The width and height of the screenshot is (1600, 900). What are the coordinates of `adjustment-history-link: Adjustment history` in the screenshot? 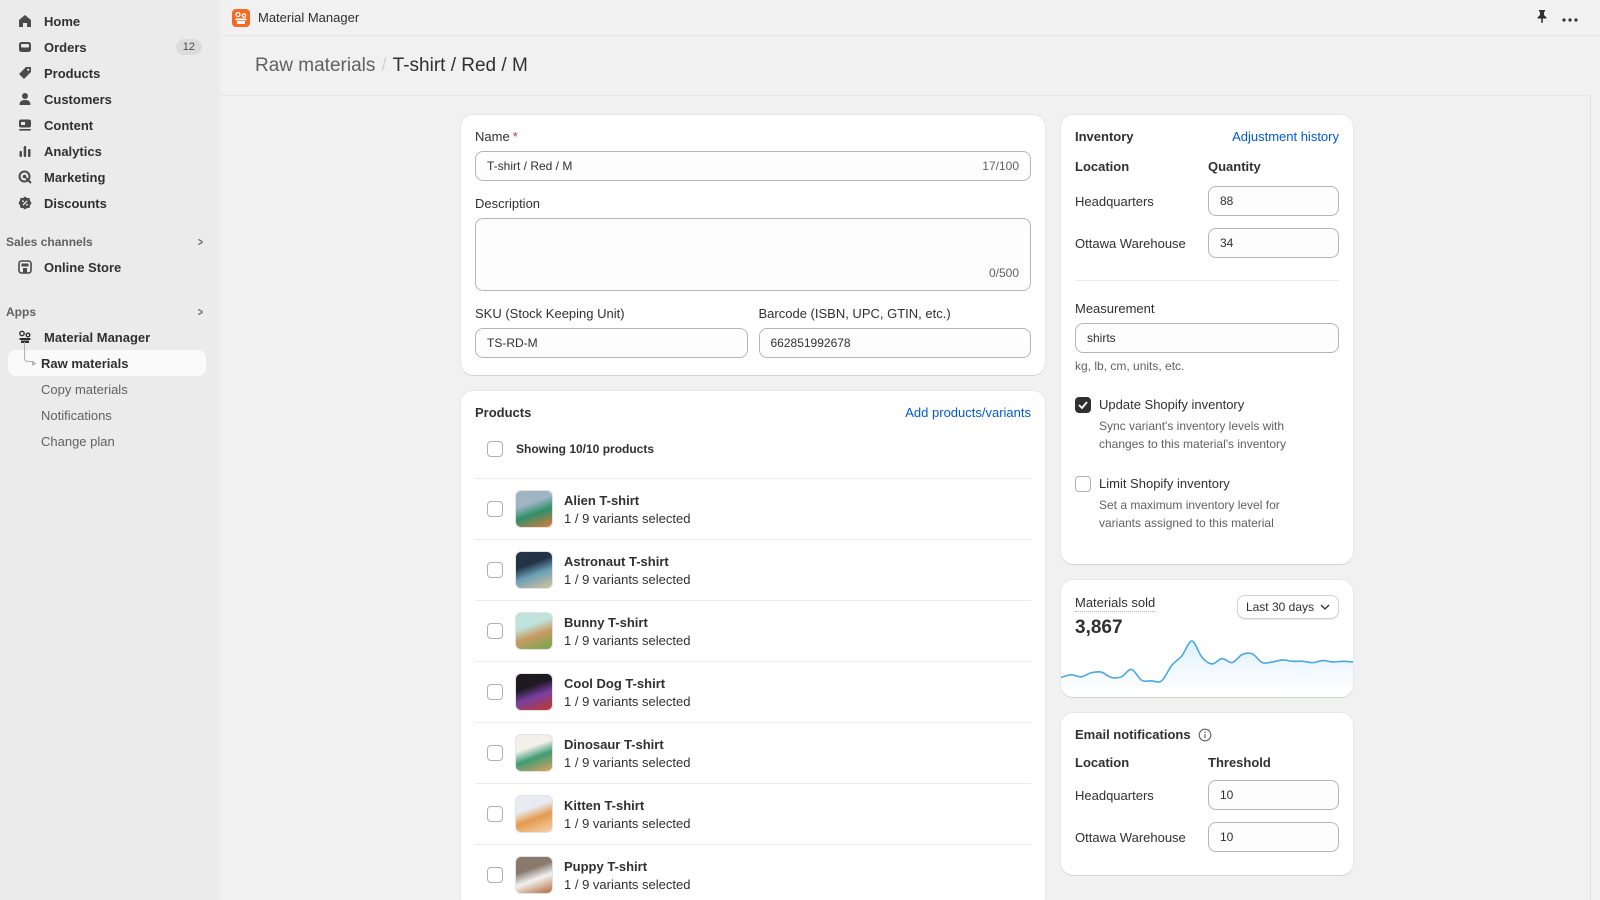 It's located at (1285, 136).